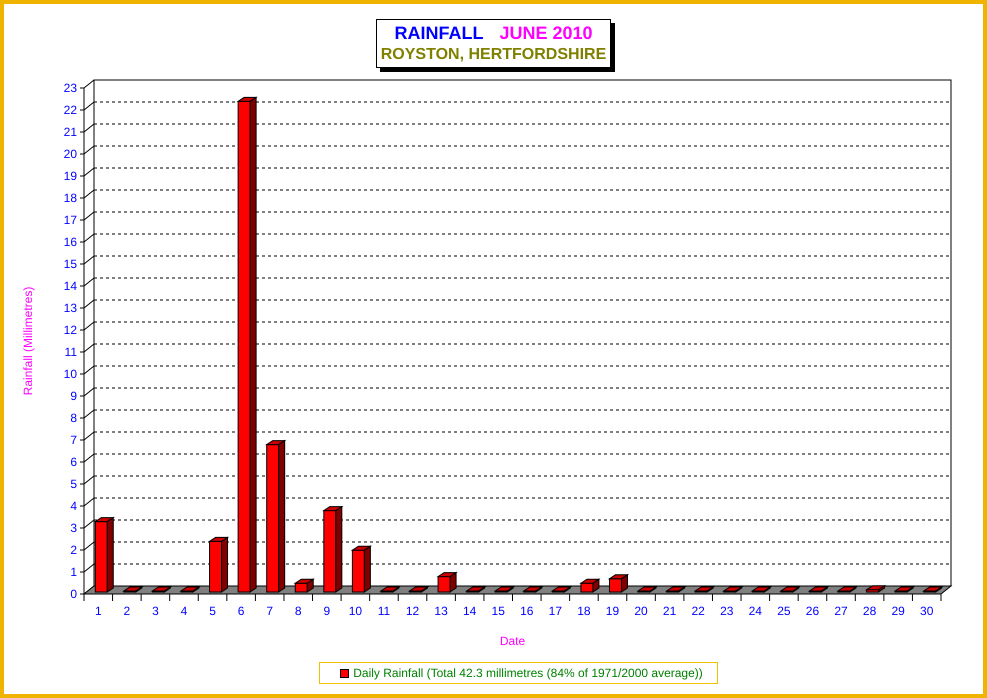 The width and height of the screenshot is (987, 698). I want to click on y-tick-label: 9, so click(73, 396).